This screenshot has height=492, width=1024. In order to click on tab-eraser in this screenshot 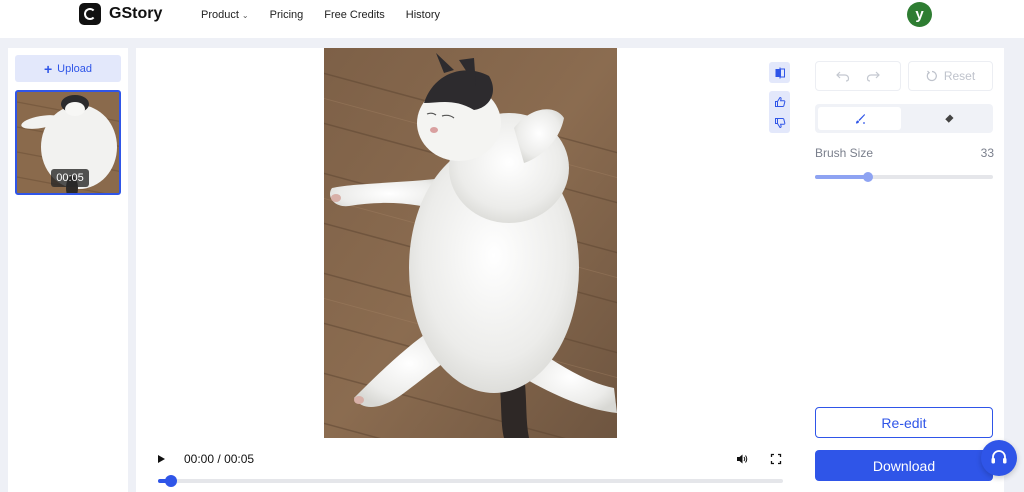, I will do `click(948, 118)`.